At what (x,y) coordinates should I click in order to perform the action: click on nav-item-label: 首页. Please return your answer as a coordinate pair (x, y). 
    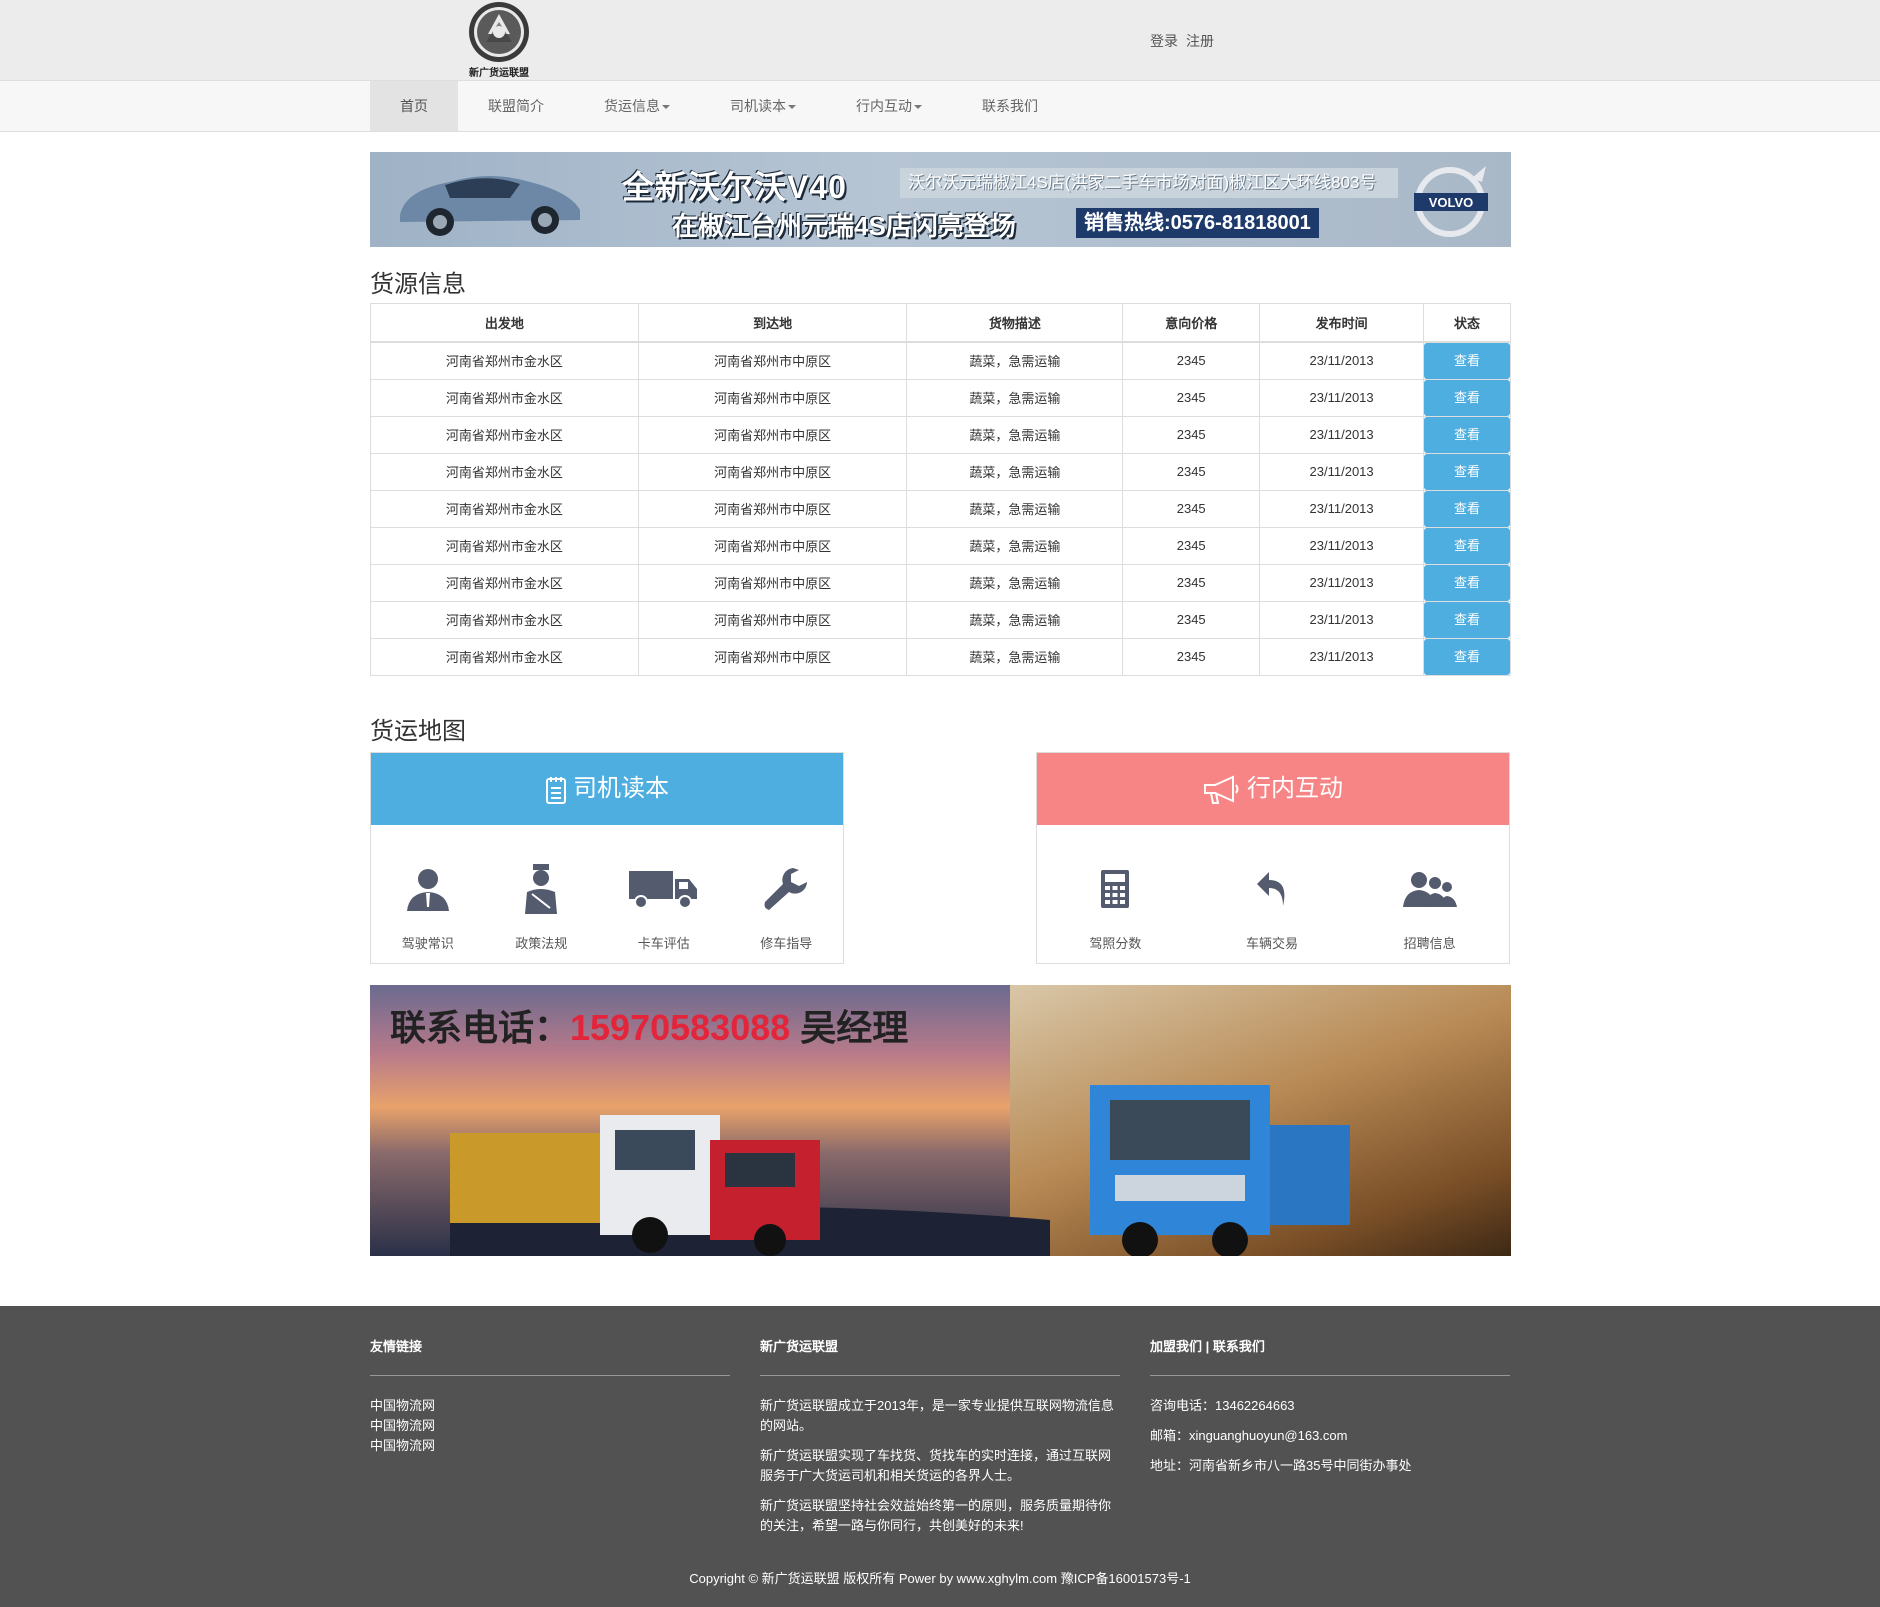
    Looking at the image, I should click on (414, 106).